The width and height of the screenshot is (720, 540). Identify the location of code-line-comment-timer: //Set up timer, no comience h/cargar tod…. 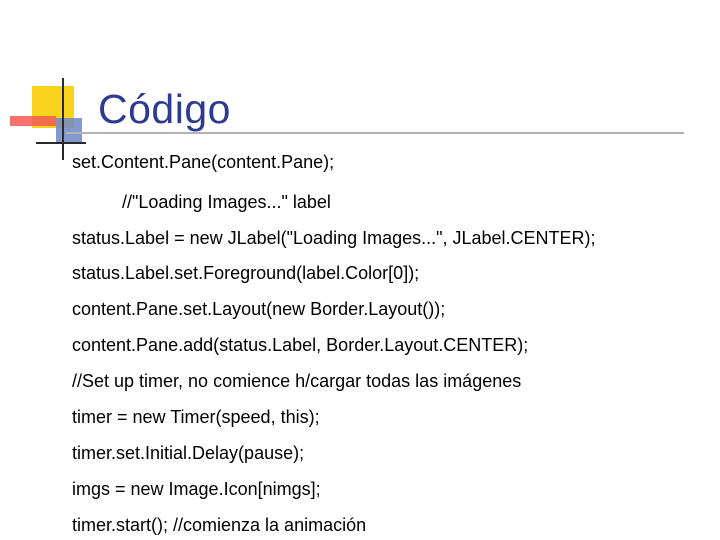
(297, 381).